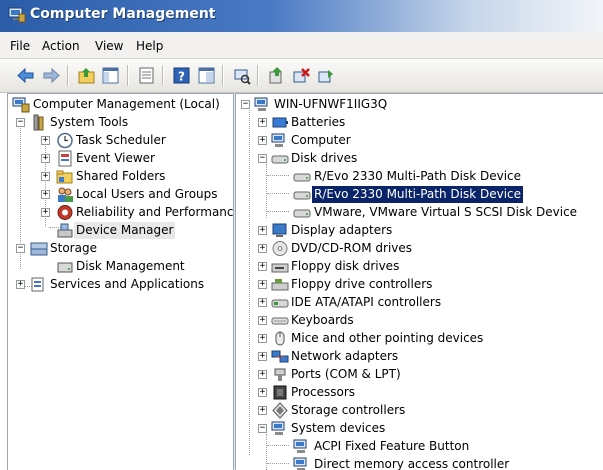  What do you see at coordinates (420, 320) in the screenshot?
I see `tree-item-keyboards: + Keyboards` at bounding box center [420, 320].